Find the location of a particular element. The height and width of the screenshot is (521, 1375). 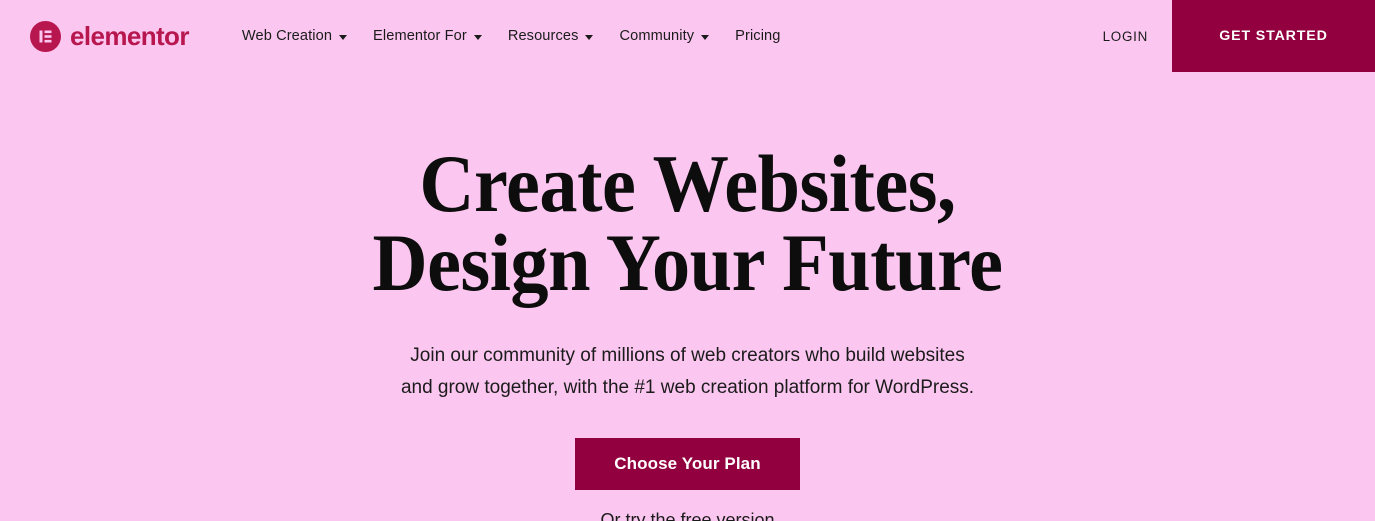

nav-item-web-creation: Web Creation is located at coordinates (294, 36).